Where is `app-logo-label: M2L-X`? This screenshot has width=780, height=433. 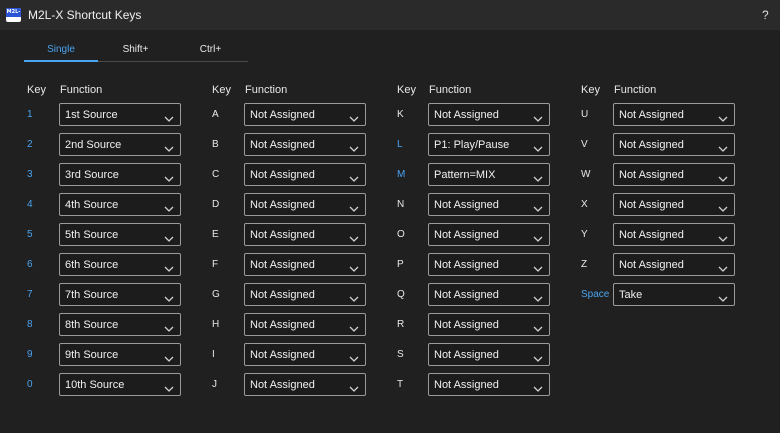 app-logo-label: M2L-X is located at coordinates (13, 15).